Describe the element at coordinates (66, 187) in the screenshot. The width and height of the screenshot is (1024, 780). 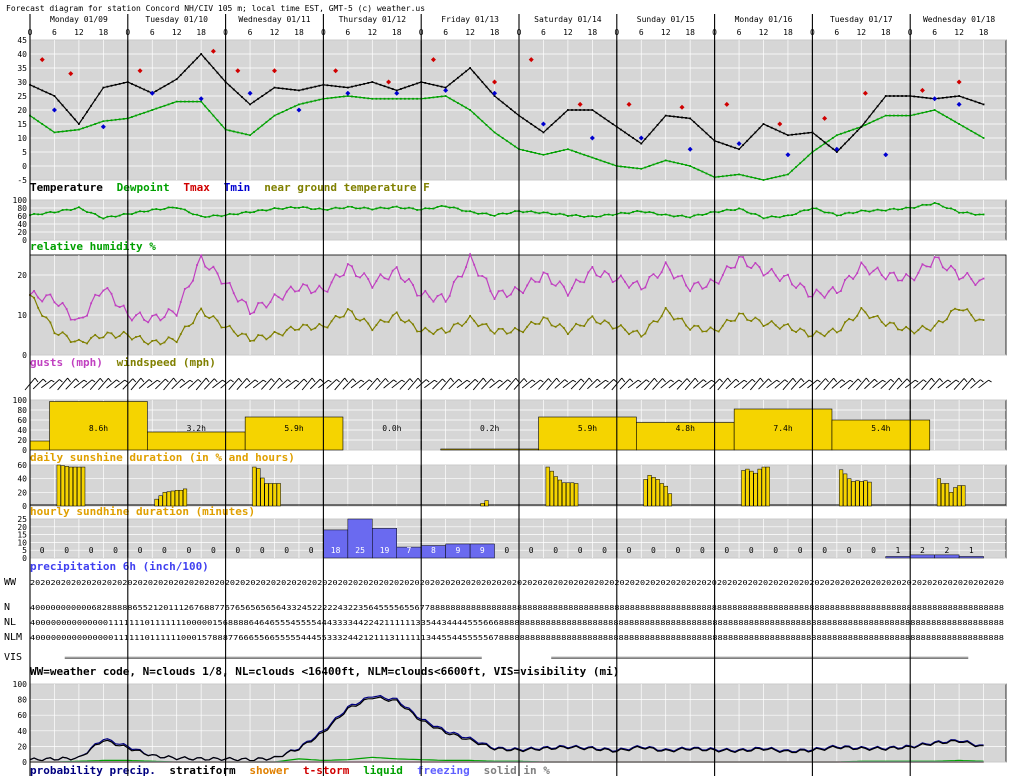
I see `legend-temperature-0: Temperature` at that location.